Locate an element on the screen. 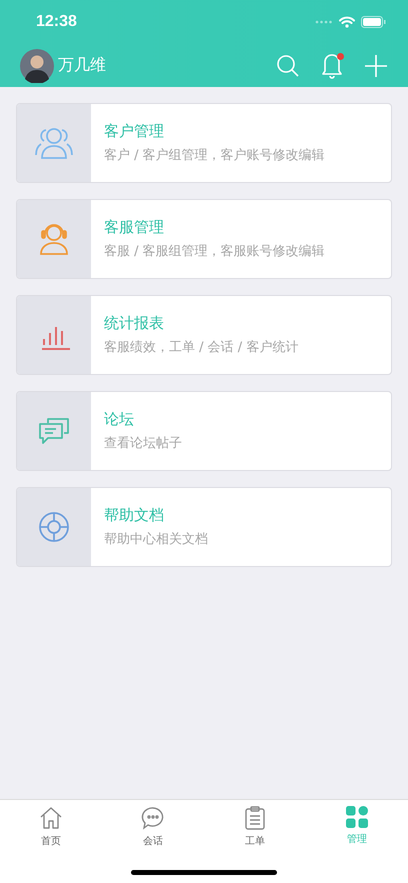 This screenshot has height=883, width=408. chat-bubbles-icon is located at coordinates (54, 431).